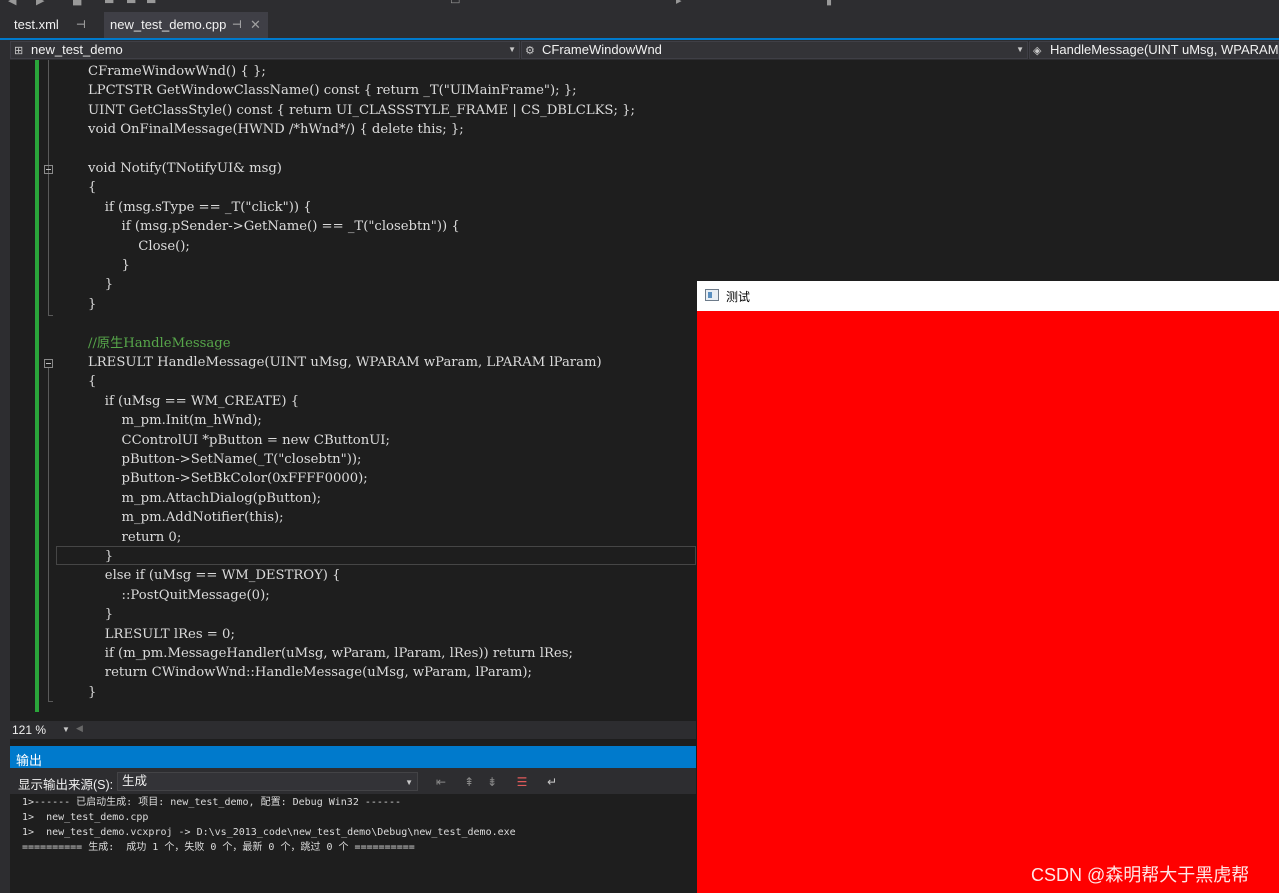 The width and height of the screenshot is (1279, 893). Describe the element at coordinates (111, 3) in the screenshot. I see `open-file-icon: ▬` at that location.